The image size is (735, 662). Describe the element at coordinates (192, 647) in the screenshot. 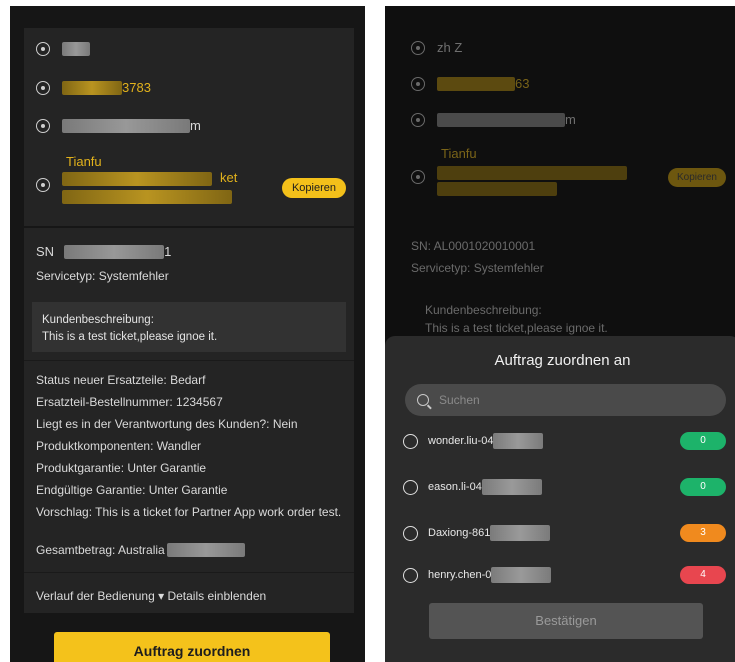

I see `assign-order-button: Auftrag zuordnen` at that location.